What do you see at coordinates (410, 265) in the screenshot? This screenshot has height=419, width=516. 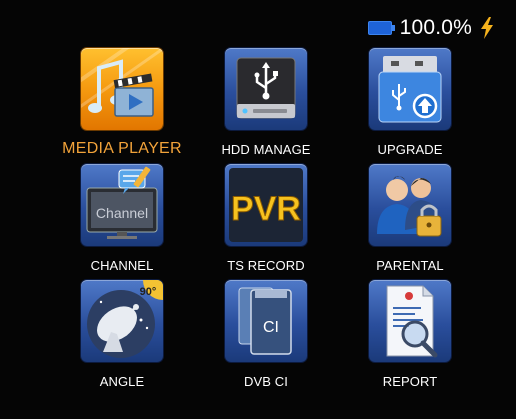 I see `menu-label: PARENTAL` at bounding box center [410, 265].